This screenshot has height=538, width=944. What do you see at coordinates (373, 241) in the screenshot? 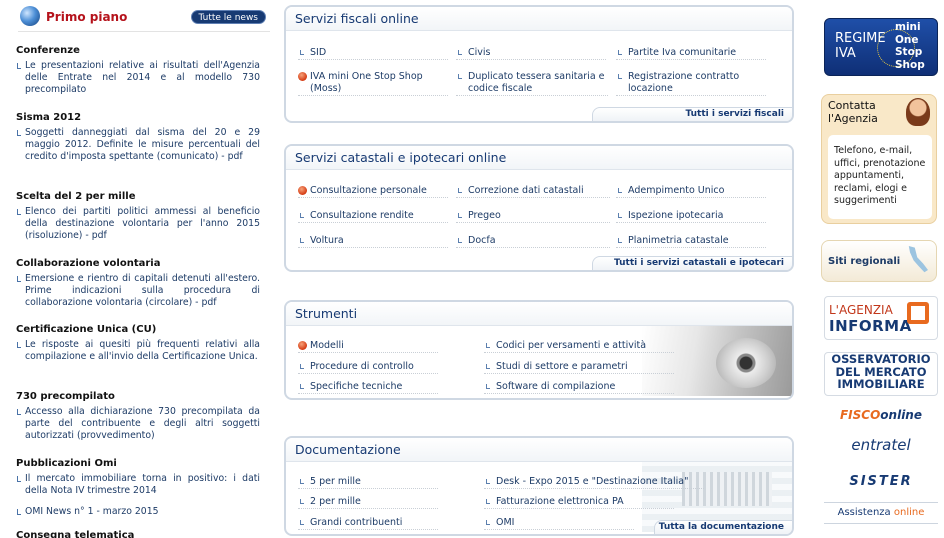
I see `service-link: Voltura` at bounding box center [373, 241].